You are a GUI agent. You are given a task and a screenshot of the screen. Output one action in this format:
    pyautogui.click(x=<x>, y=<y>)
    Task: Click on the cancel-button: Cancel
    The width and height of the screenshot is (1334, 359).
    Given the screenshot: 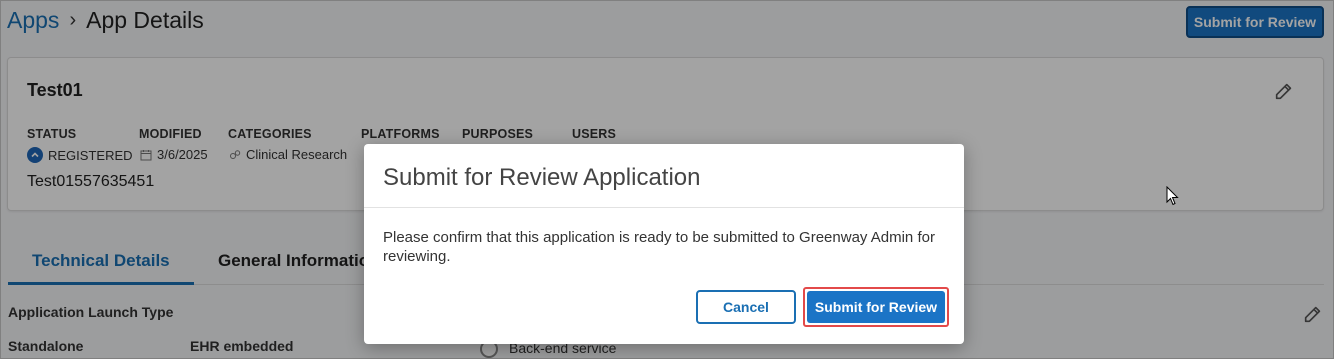 What is the action you would take?
    pyautogui.click(x=746, y=307)
    